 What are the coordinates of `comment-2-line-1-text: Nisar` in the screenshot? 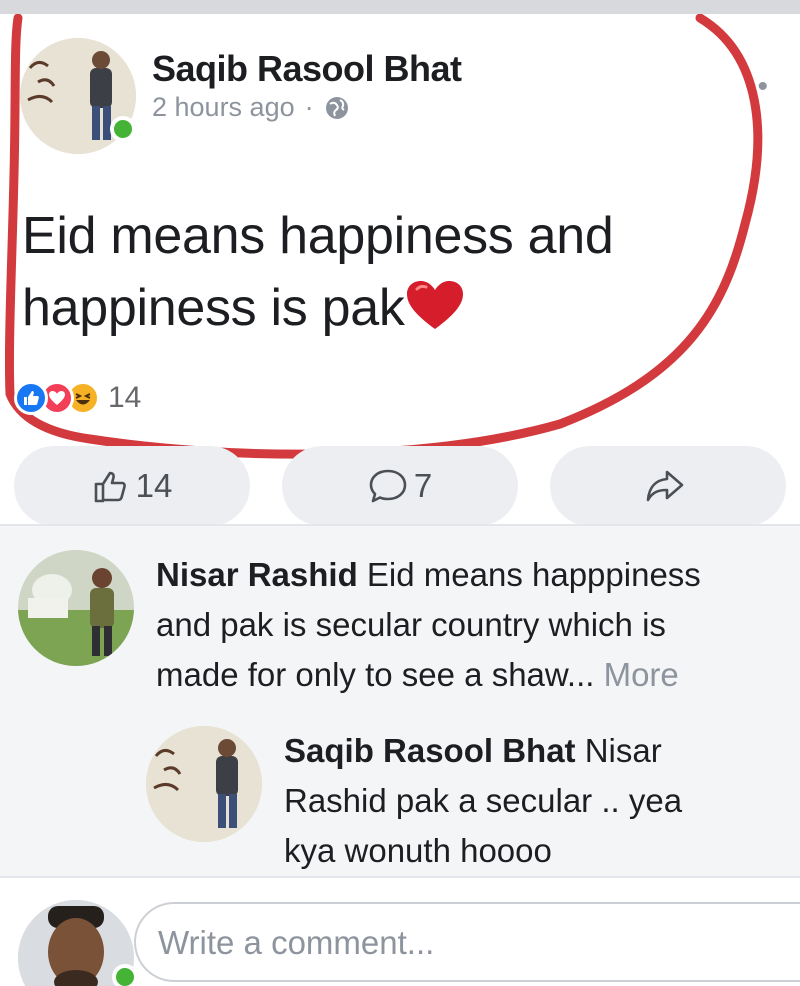 It's located at (623, 750).